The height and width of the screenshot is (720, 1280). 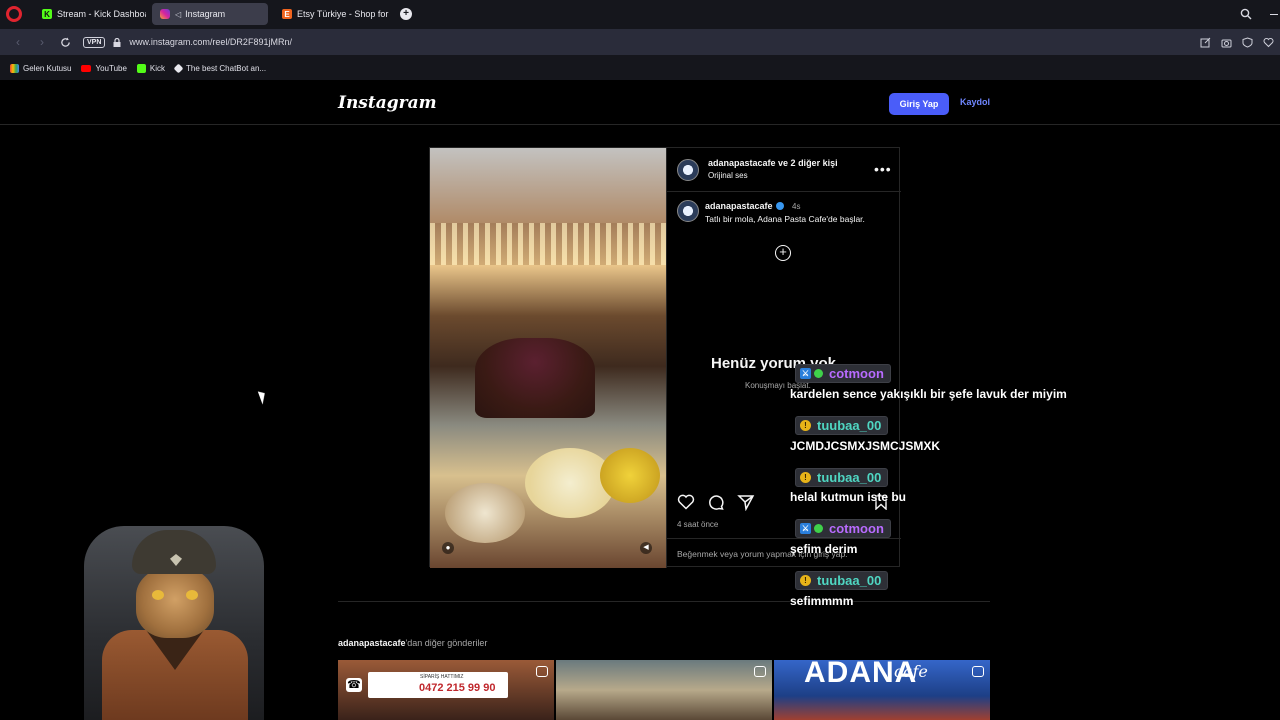 I want to click on instagram-logo: Instagram, so click(x=387, y=103).